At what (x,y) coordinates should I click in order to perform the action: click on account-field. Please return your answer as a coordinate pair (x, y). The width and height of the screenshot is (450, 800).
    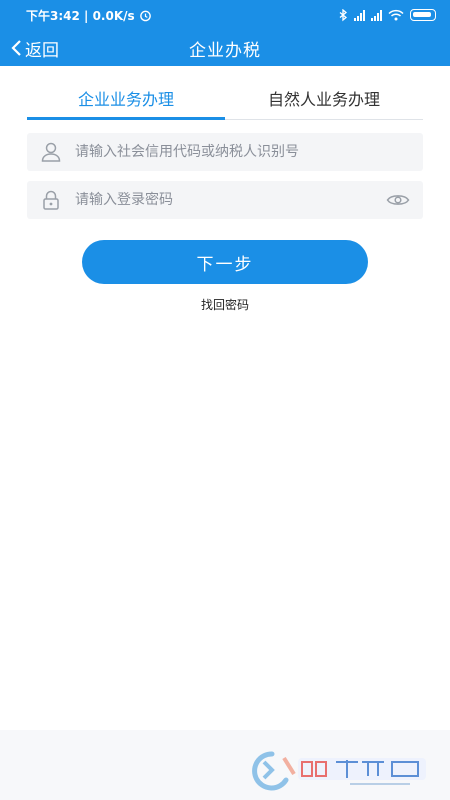
    Looking at the image, I should click on (225, 152).